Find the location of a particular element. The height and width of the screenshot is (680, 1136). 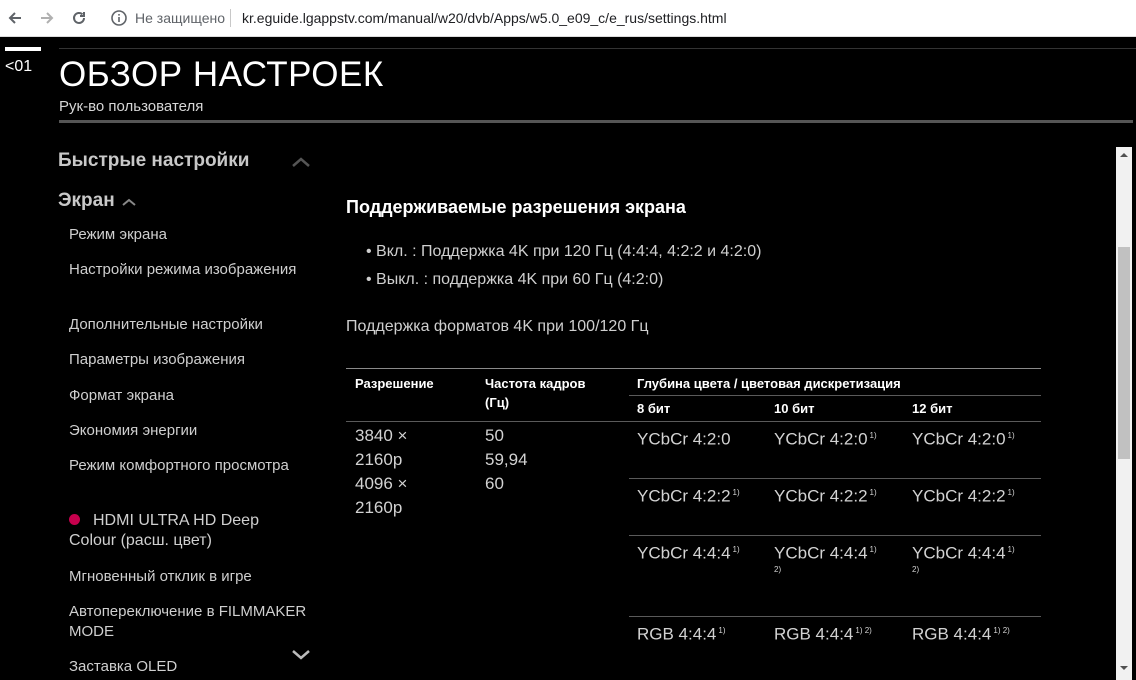

framerate-value: 59,94 is located at coordinates (506, 459).